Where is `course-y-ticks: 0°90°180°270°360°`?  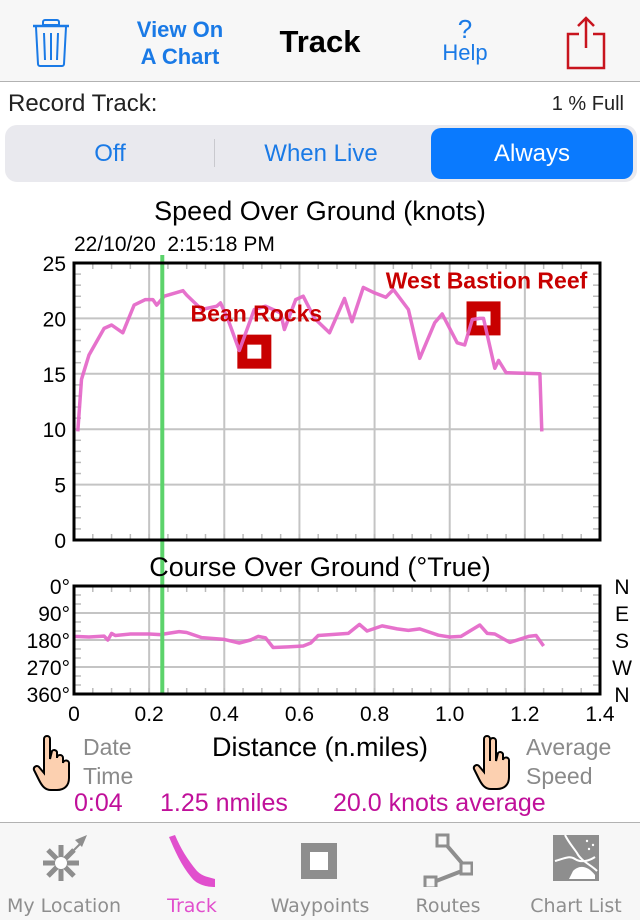 course-y-ticks: 0°90°180°270°360° is located at coordinates (48, 641).